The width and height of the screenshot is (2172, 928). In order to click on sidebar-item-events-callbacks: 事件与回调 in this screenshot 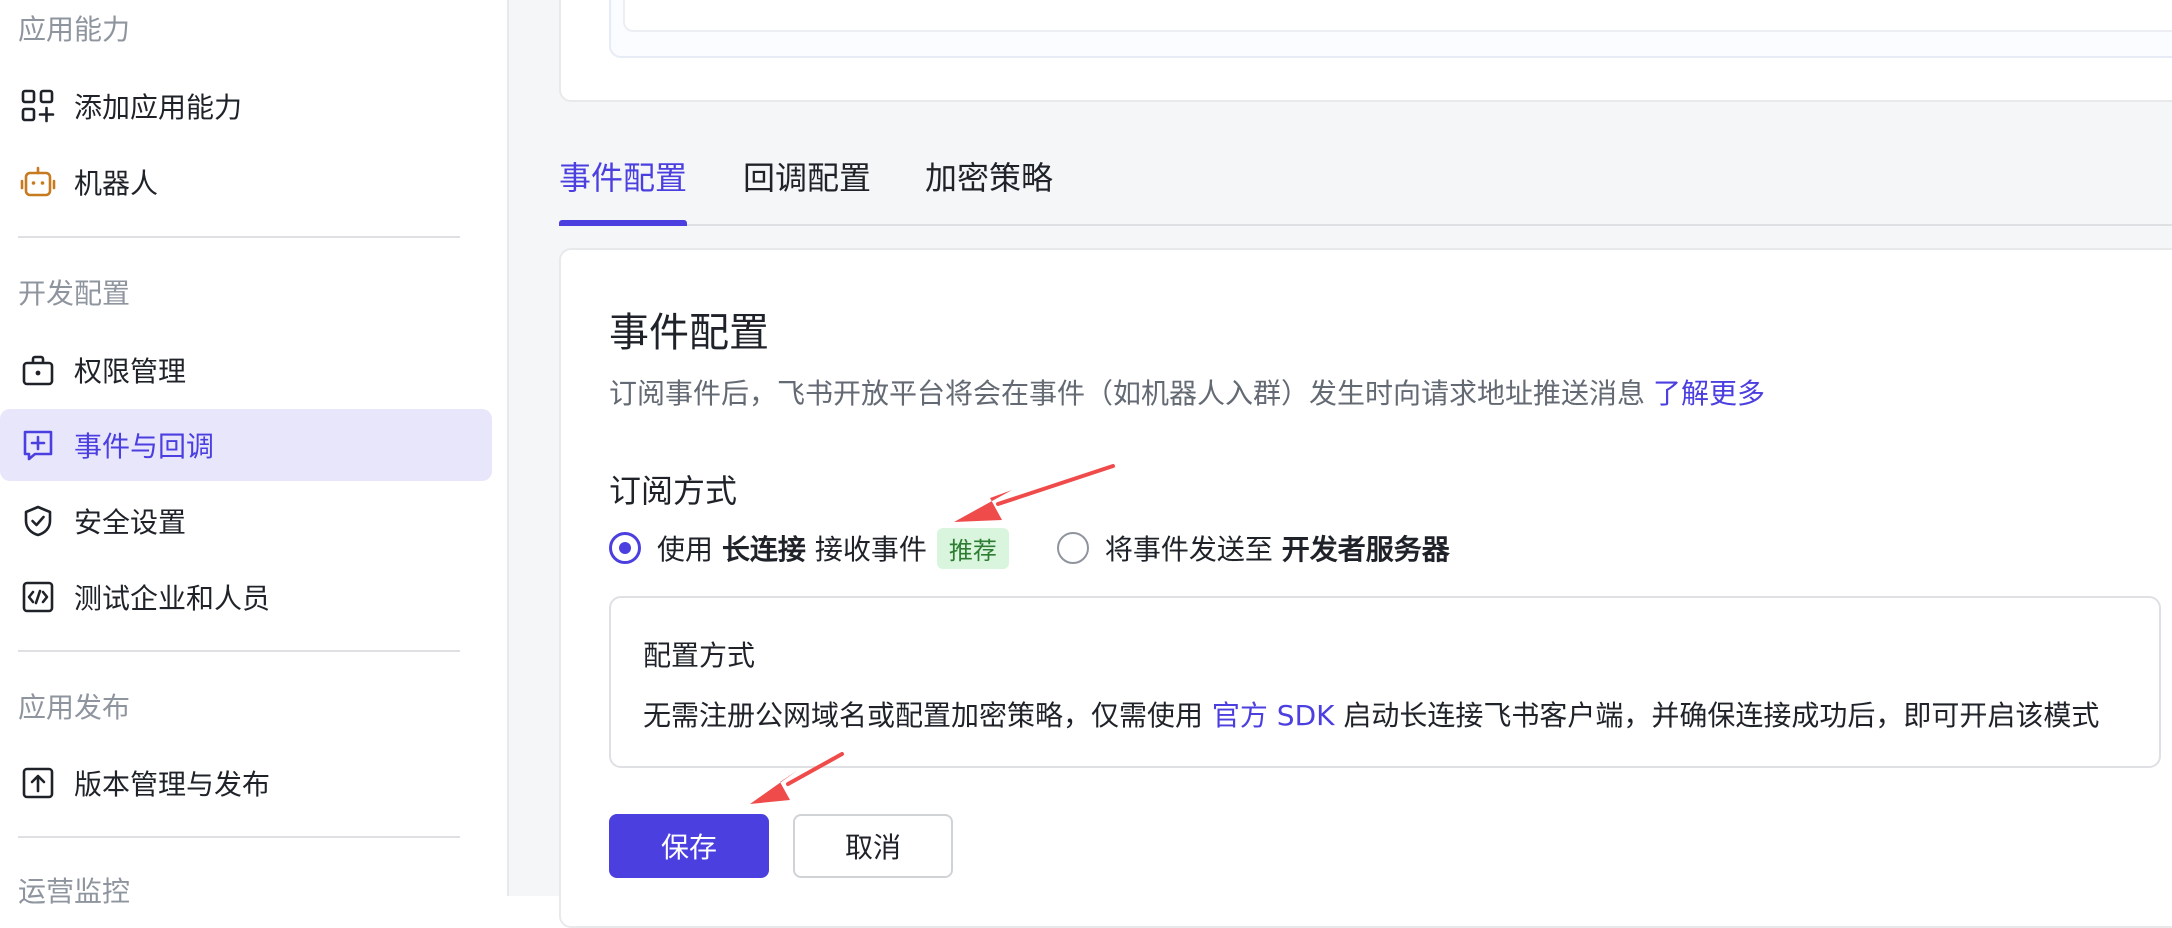, I will do `click(246, 445)`.